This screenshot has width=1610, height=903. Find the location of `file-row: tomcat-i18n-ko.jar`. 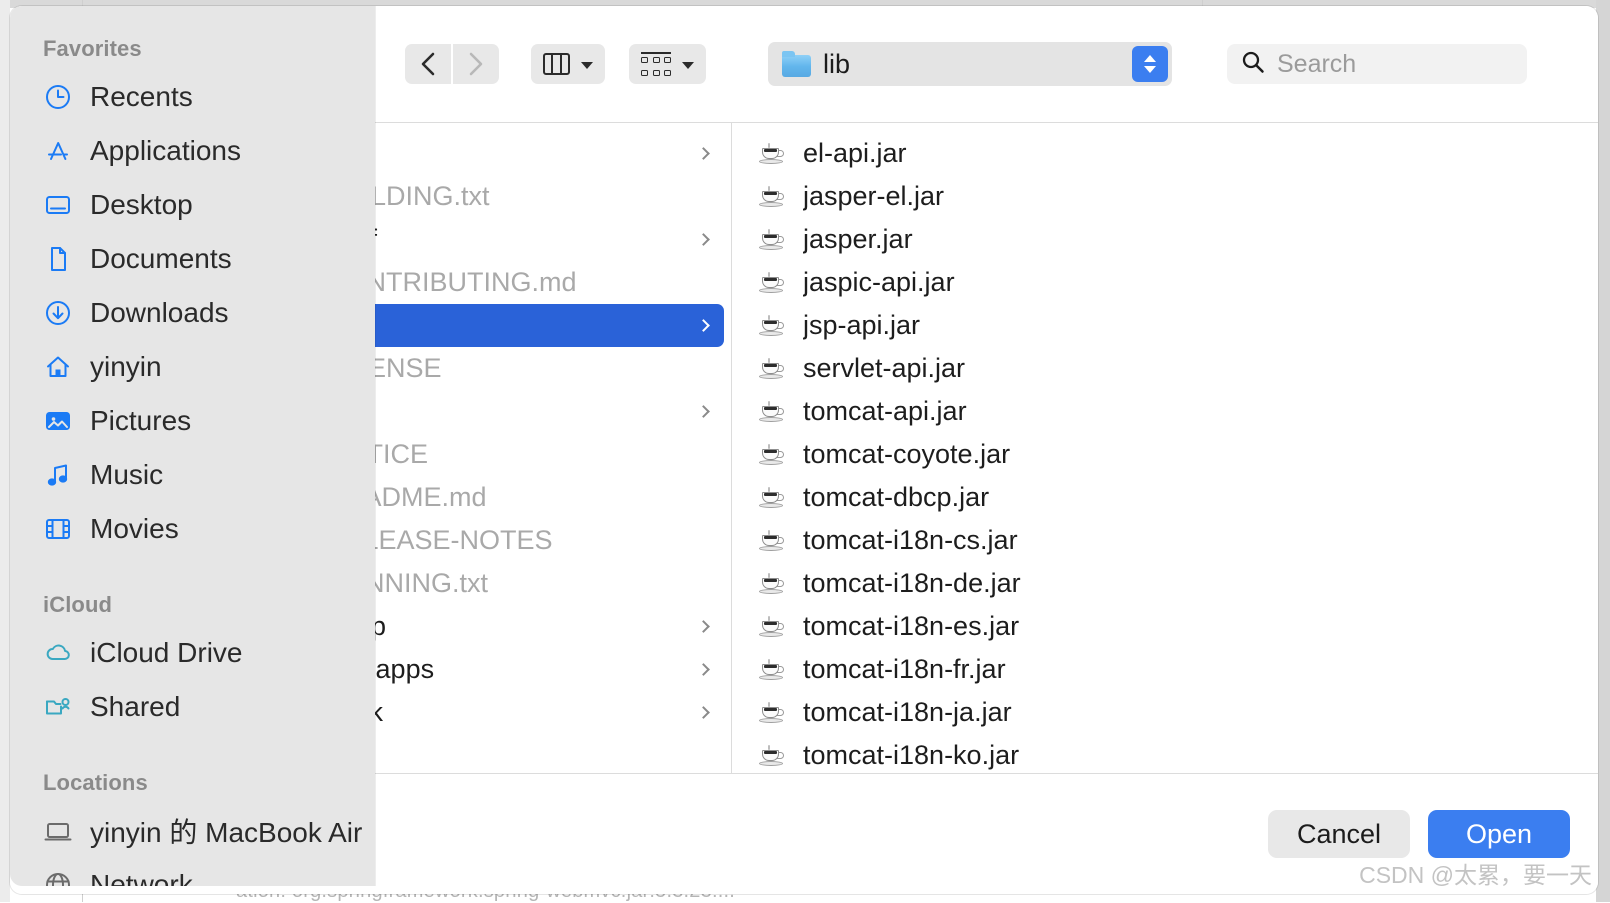

file-row: tomcat-i18n-ko.jar is located at coordinates (1165, 753).